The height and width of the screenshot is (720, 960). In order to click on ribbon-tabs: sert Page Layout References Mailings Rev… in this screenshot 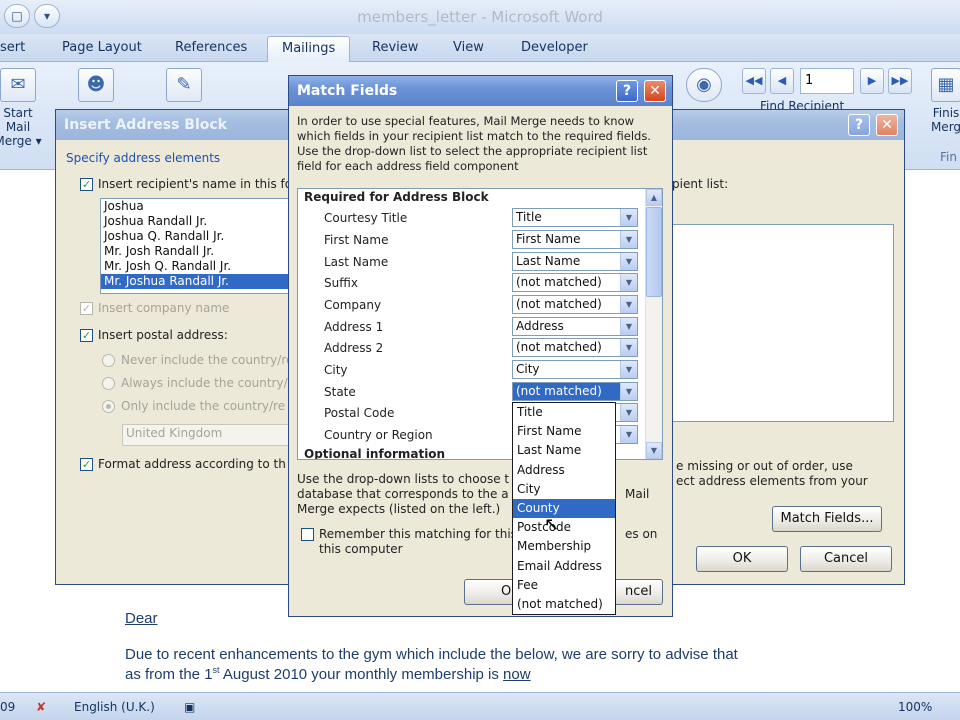, I will do `click(480, 48)`.